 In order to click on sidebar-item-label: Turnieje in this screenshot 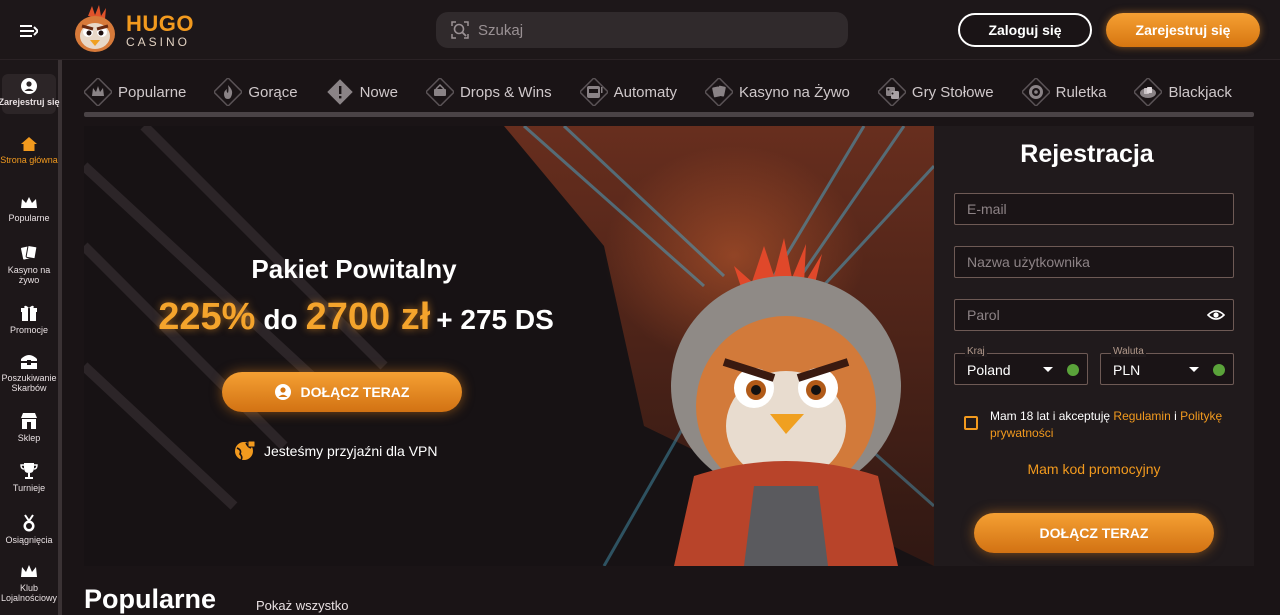, I will do `click(29, 488)`.